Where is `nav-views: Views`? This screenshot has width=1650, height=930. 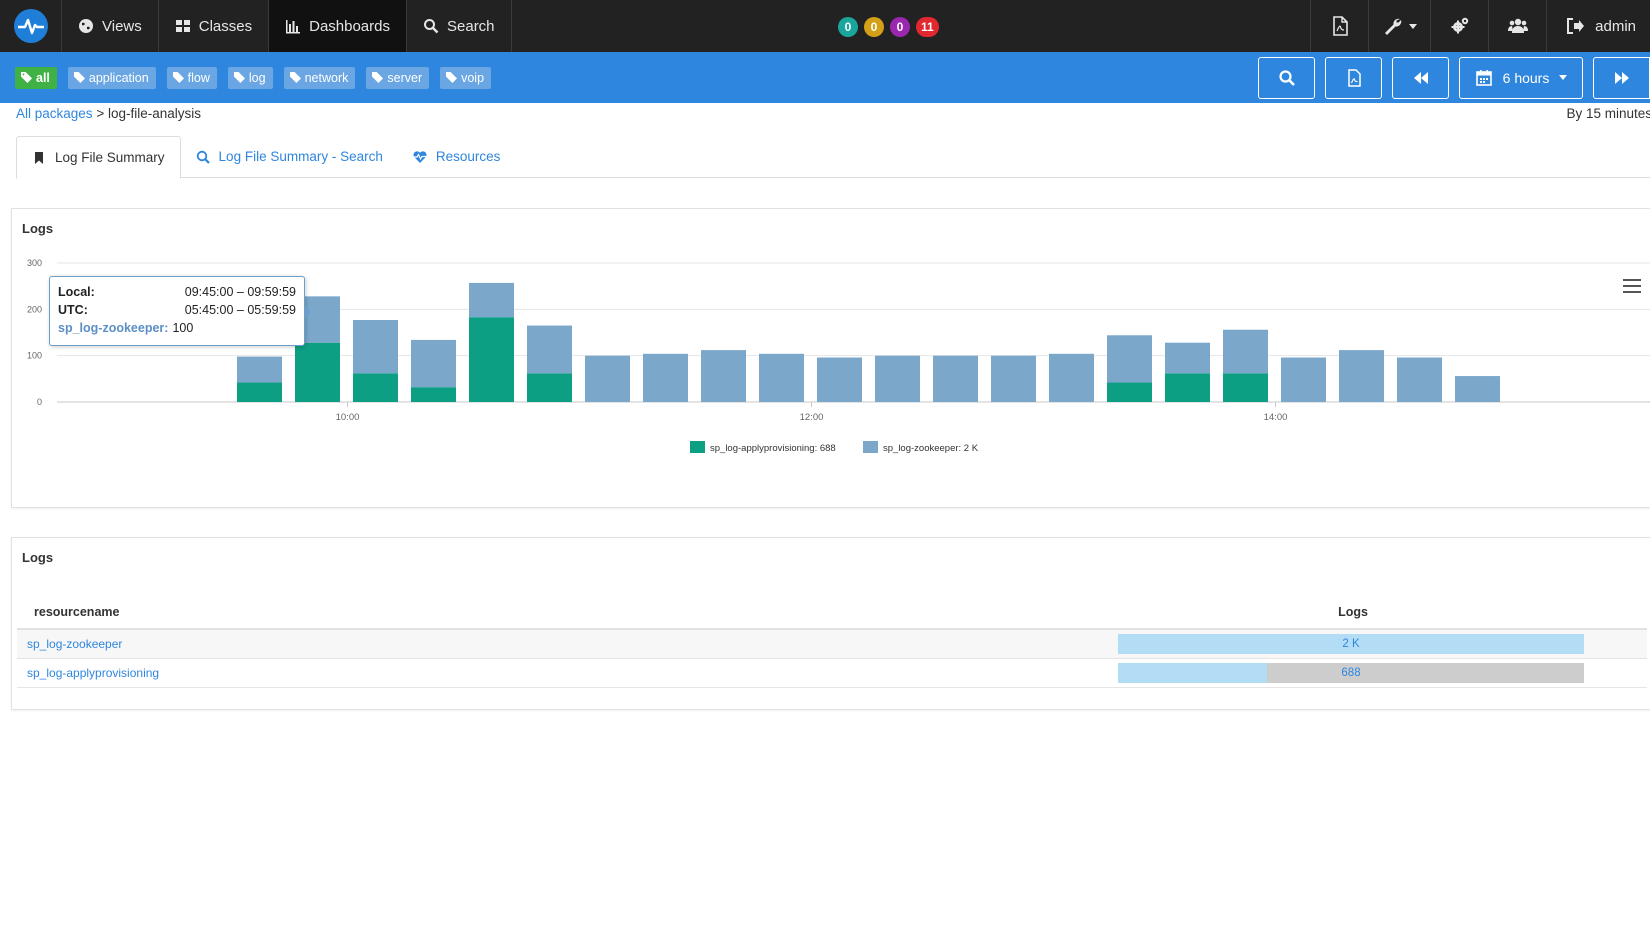
nav-views: Views is located at coordinates (110, 26).